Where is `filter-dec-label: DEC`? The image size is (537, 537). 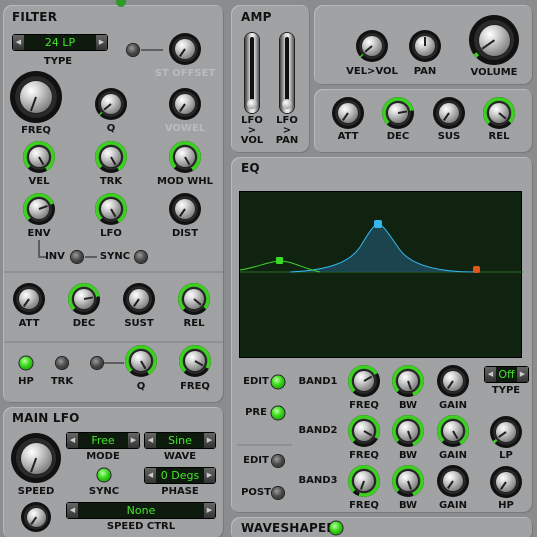
filter-dec-label: DEC is located at coordinates (84, 323).